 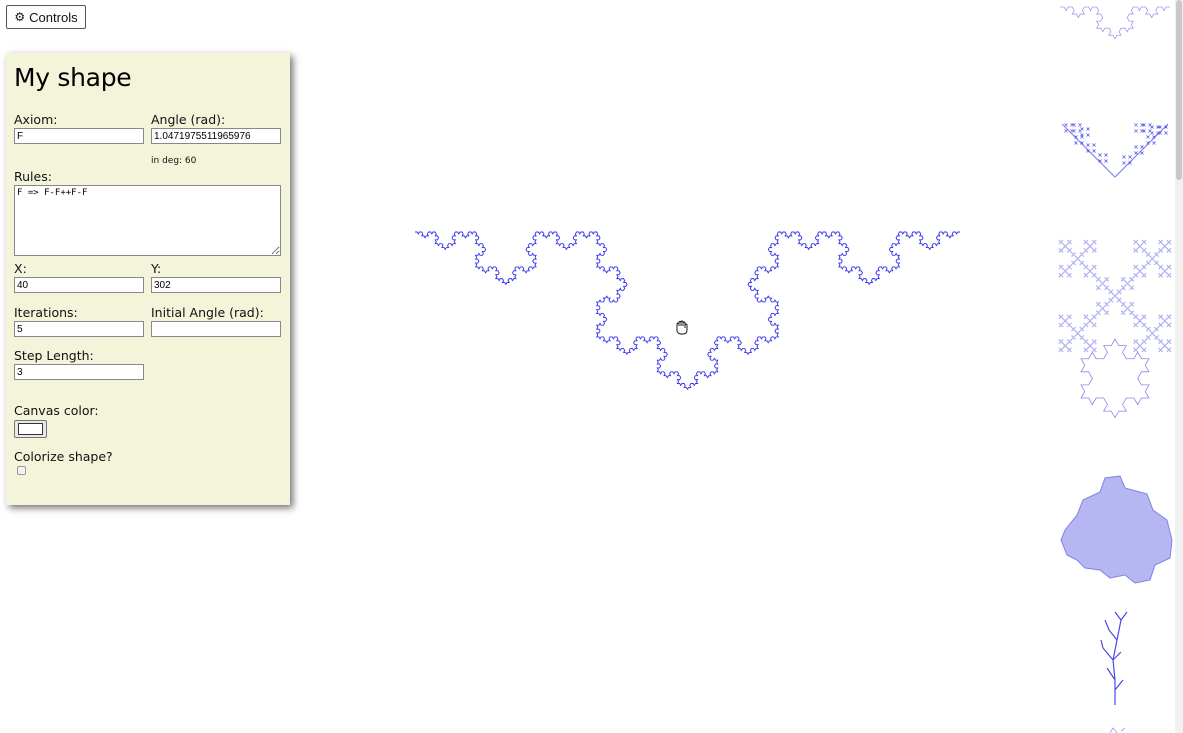 What do you see at coordinates (20, 268) in the screenshot?
I see `x-label: X:` at bounding box center [20, 268].